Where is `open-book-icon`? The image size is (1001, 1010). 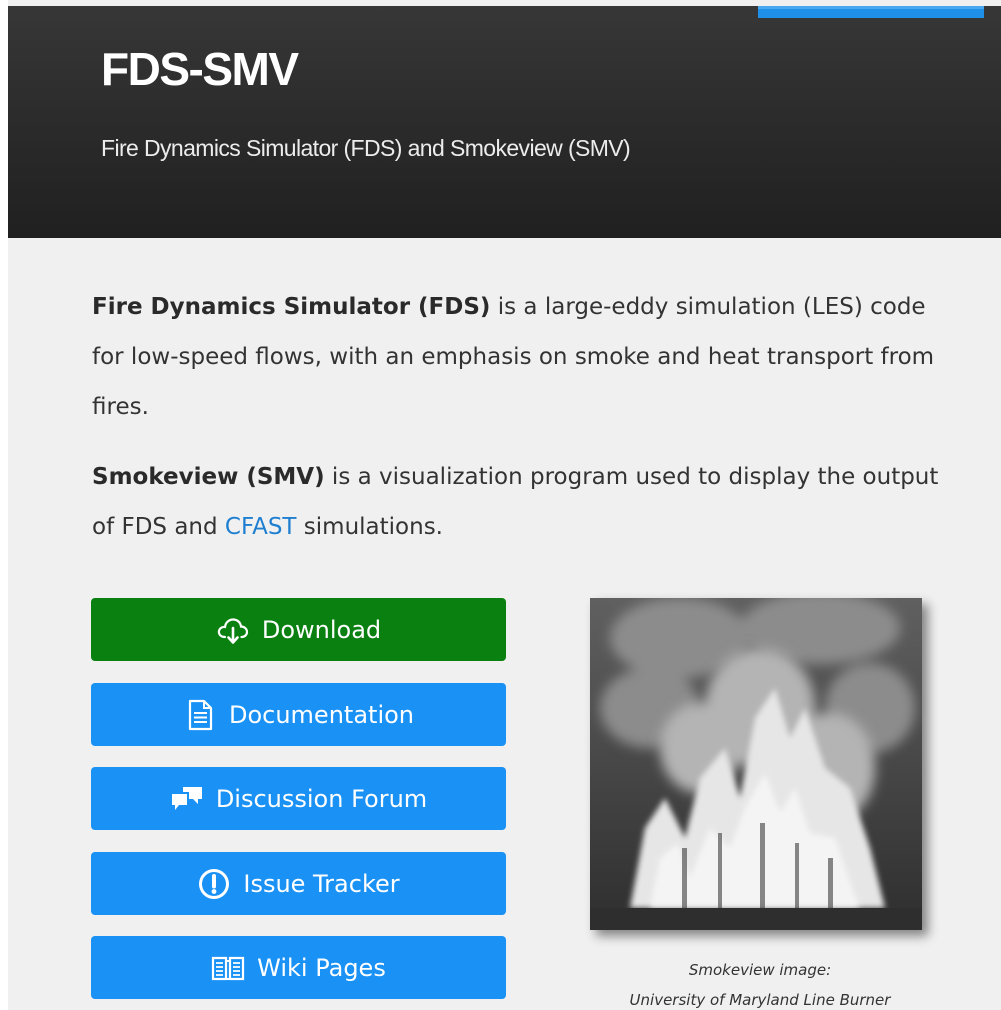 open-book-icon is located at coordinates (228, 968).